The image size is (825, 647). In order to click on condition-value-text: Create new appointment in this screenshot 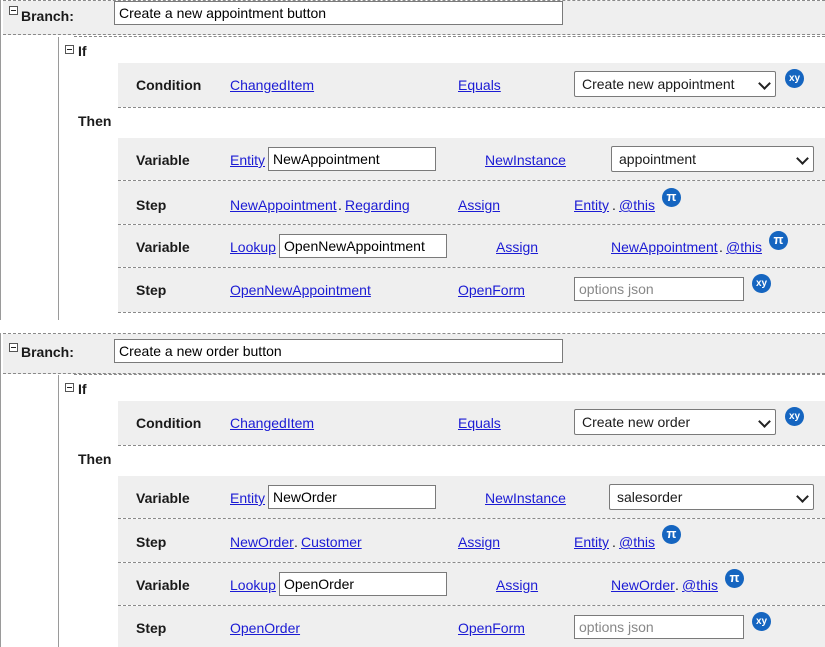, I will do `click(658, 84)`.